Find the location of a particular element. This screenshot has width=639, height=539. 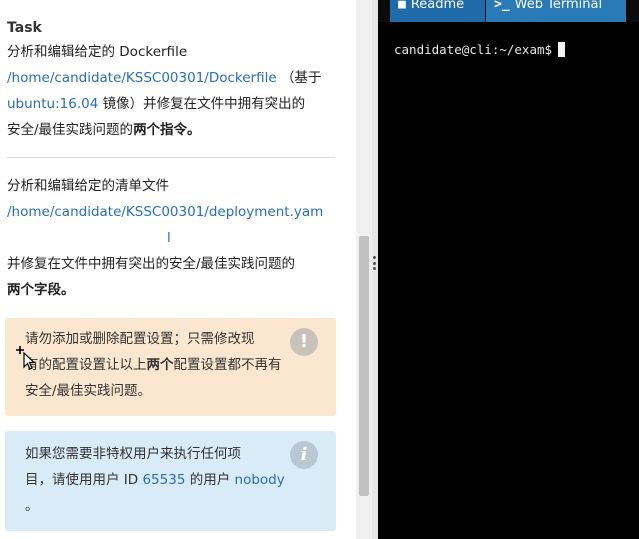

exclamation-icon: ! is located at coordinates (304, 342).